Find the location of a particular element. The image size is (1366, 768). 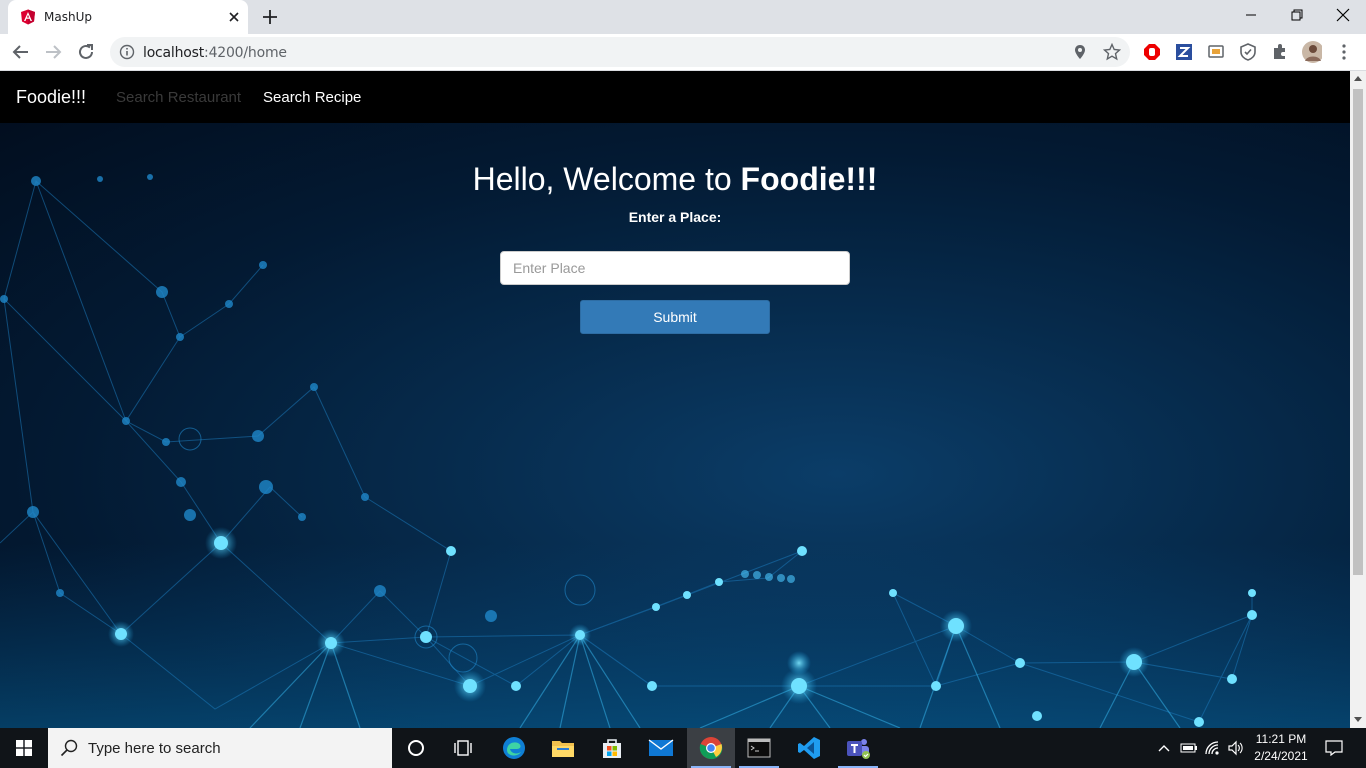

windows-logo-icon is located at coordinates (24, 748).